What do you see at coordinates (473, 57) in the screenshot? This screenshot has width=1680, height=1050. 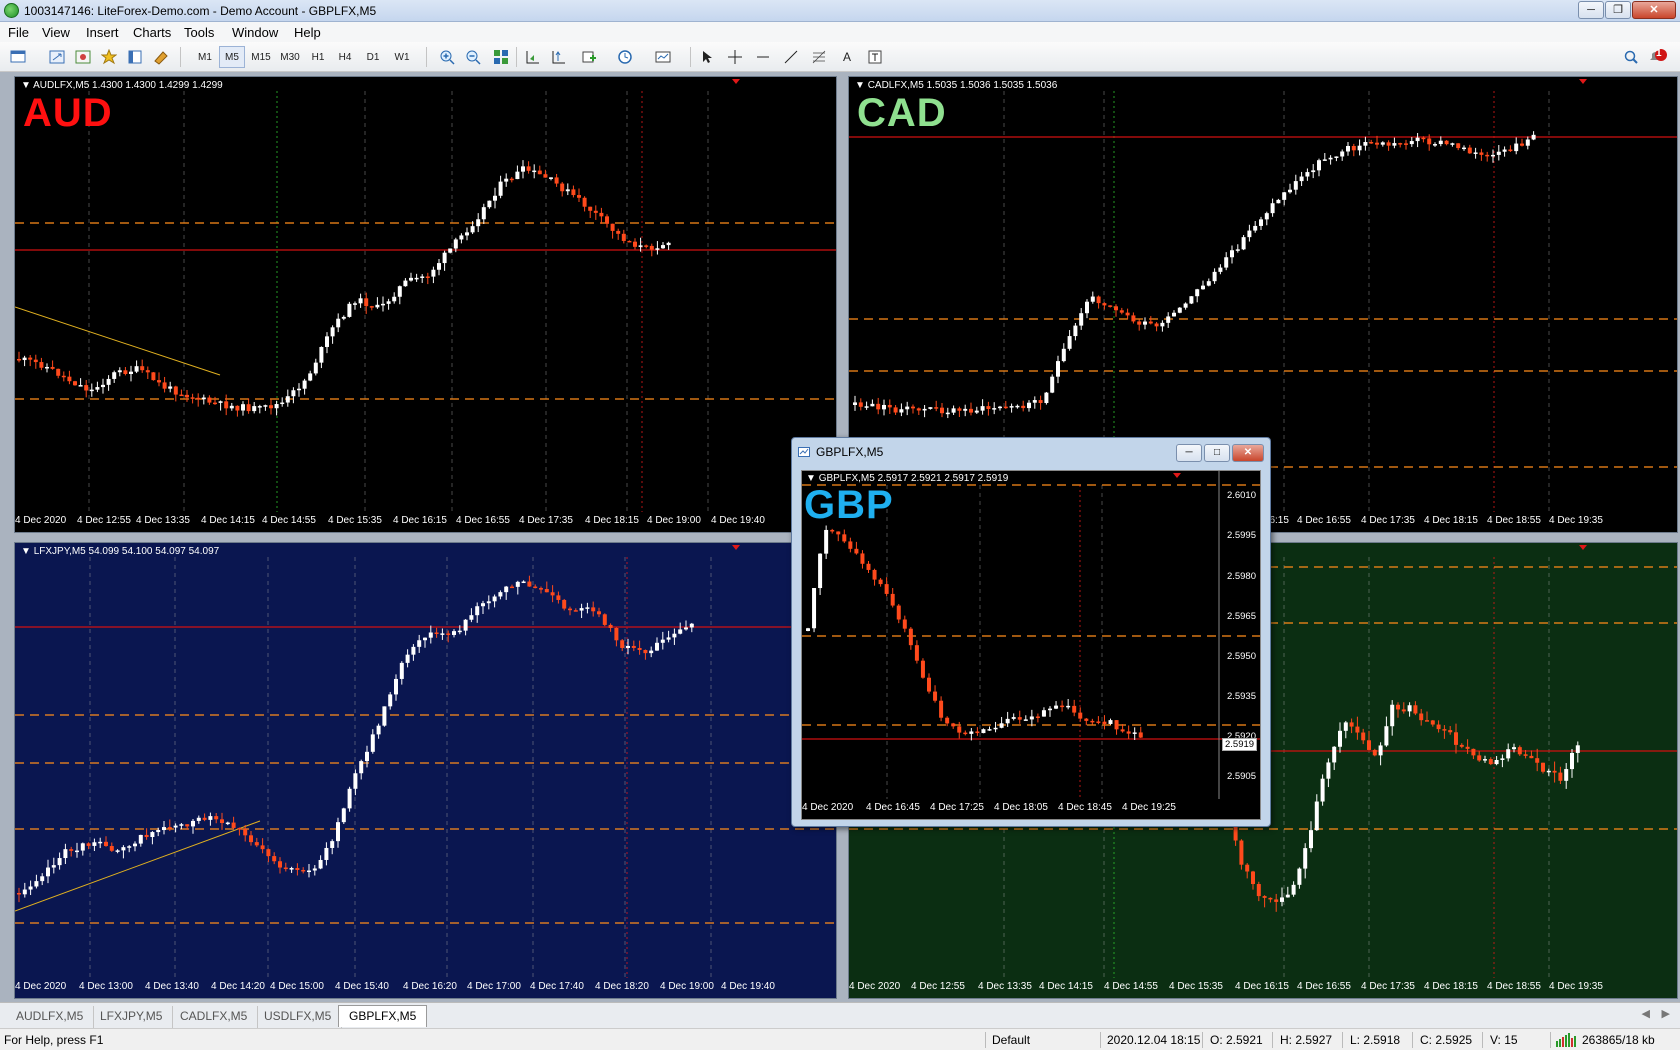 I see `zoom-out-icon` at bounding box center [473, 57].